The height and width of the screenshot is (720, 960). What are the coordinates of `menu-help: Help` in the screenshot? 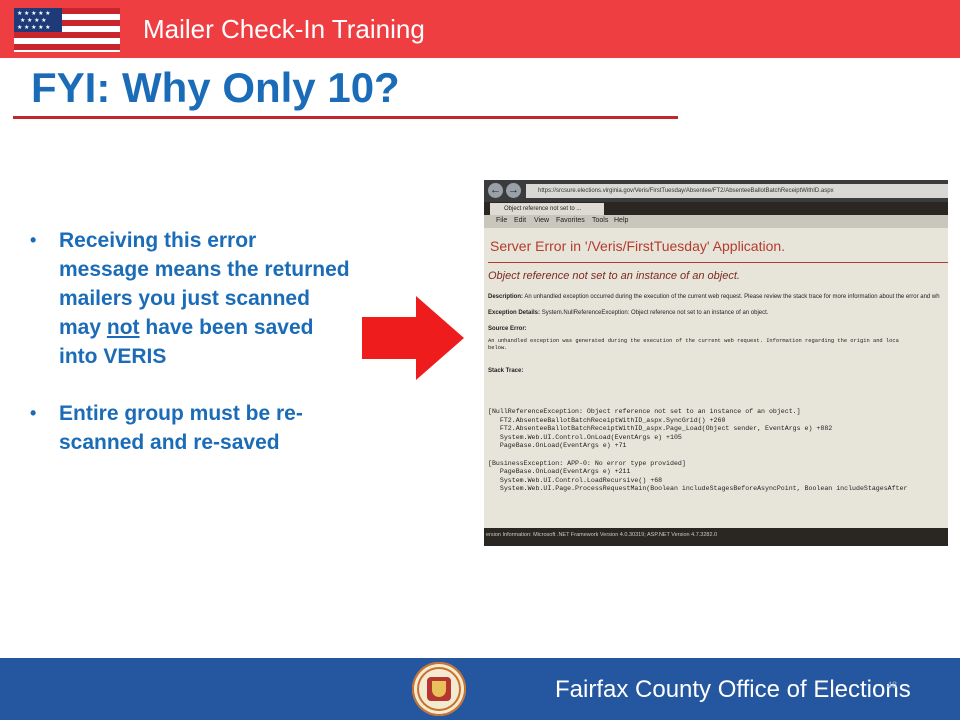 It's located at (621, 220).